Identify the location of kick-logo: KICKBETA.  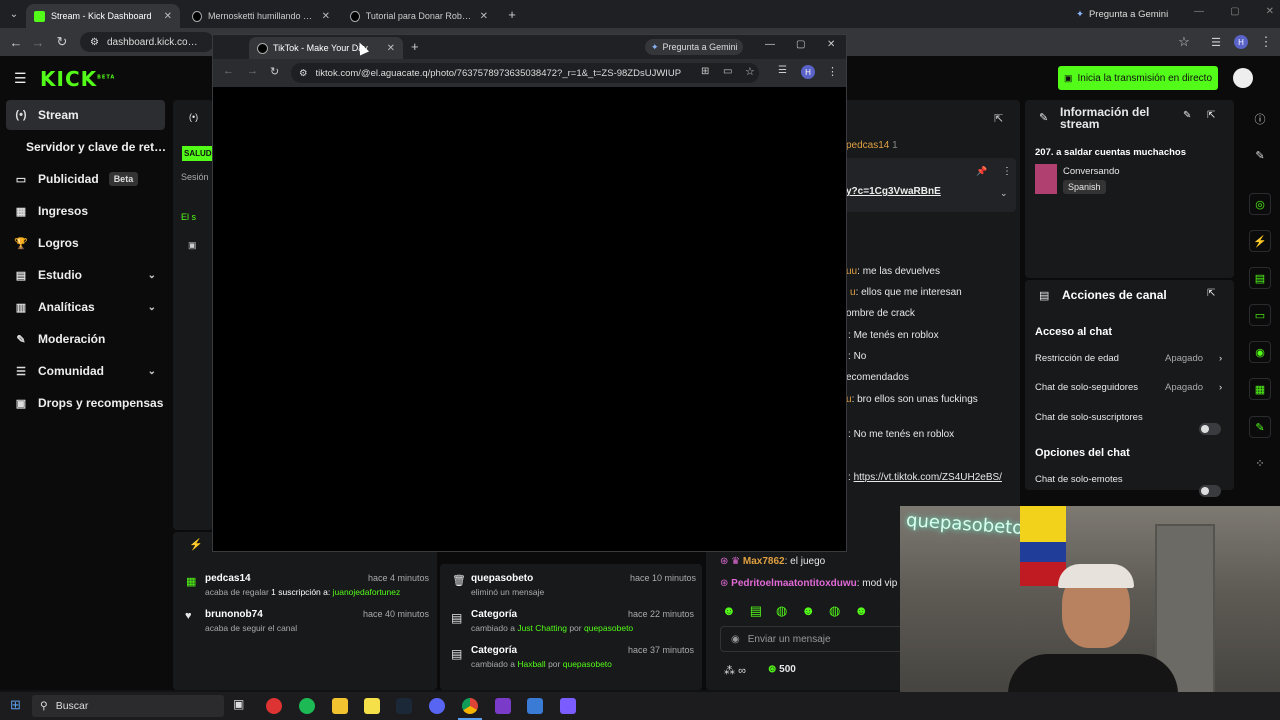
(77, 79).